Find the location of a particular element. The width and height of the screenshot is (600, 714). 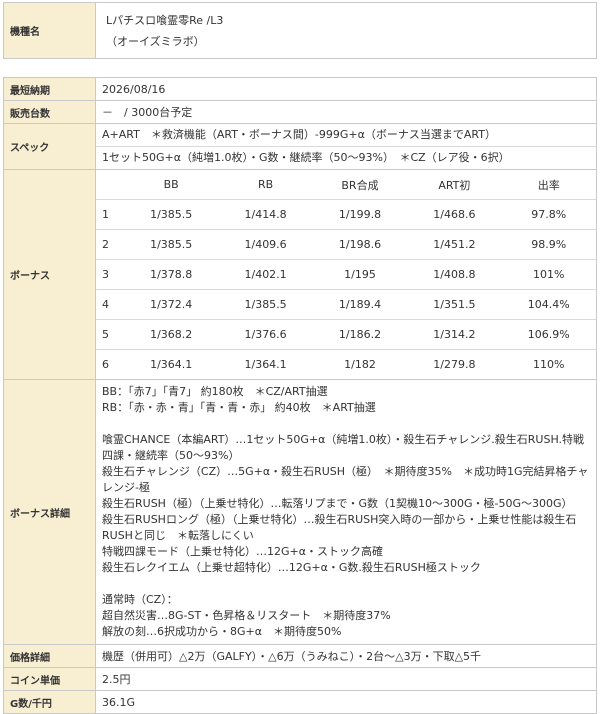

rb-probability: 1/376.6 is located at coordinates (265, 334).